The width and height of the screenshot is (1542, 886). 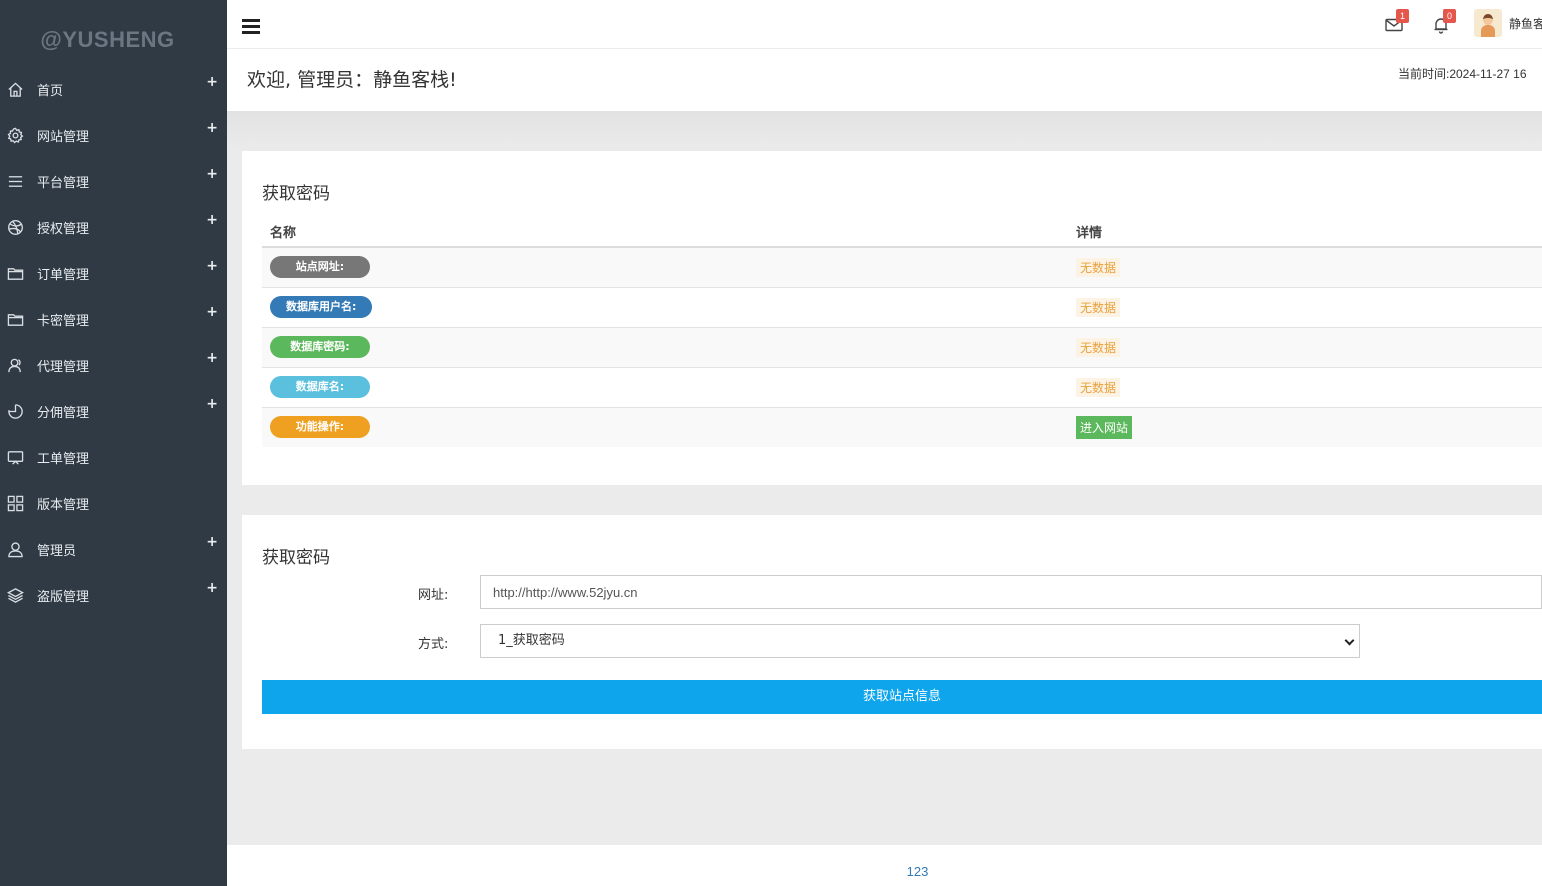 What do you see at coordinates (320, 387) in the screenshot?
I see `field-label-badge: 数据库名:` at bounding box center [320, 387].